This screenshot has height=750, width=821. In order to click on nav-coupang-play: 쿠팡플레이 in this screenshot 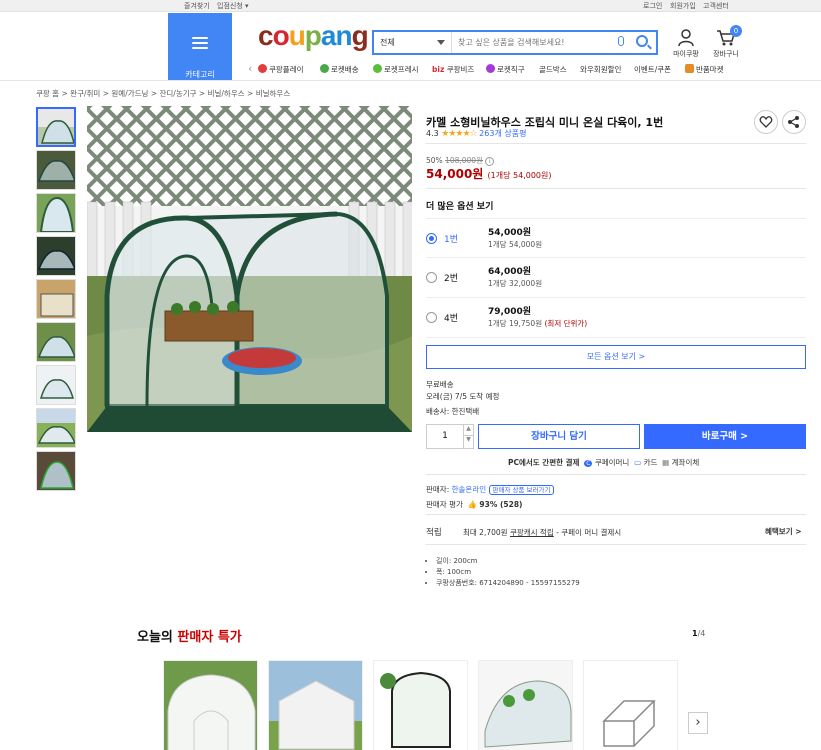, I will do `click(281, 69)`.